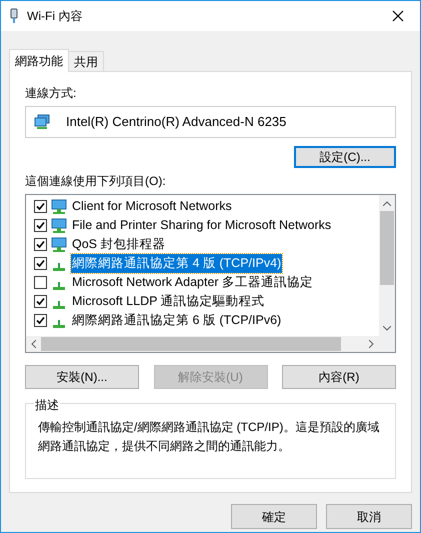 The image size is (421, 533). I want to click on list-item: File and Printer Sharing for Microsoft Networks, so click(201, 225).